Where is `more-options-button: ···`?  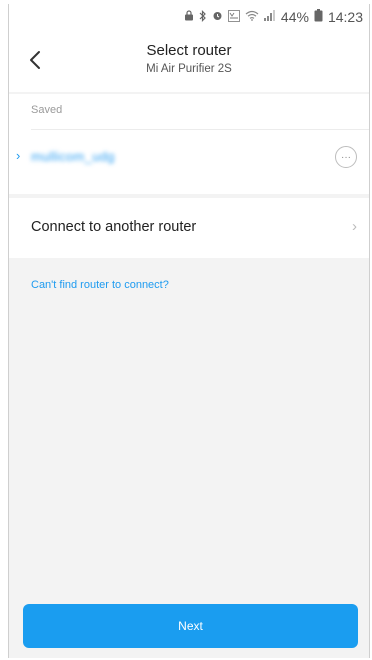 more-options-button: ··· is located at coordinates (346, 157).